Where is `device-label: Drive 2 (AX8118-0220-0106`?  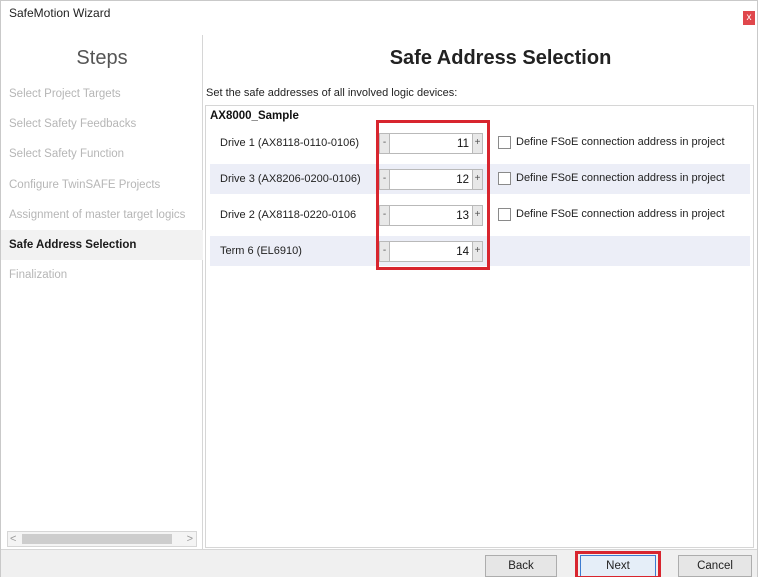
device-label: Drive 2 (AX8118-0220-0106 is located at coordinates (288, 215).